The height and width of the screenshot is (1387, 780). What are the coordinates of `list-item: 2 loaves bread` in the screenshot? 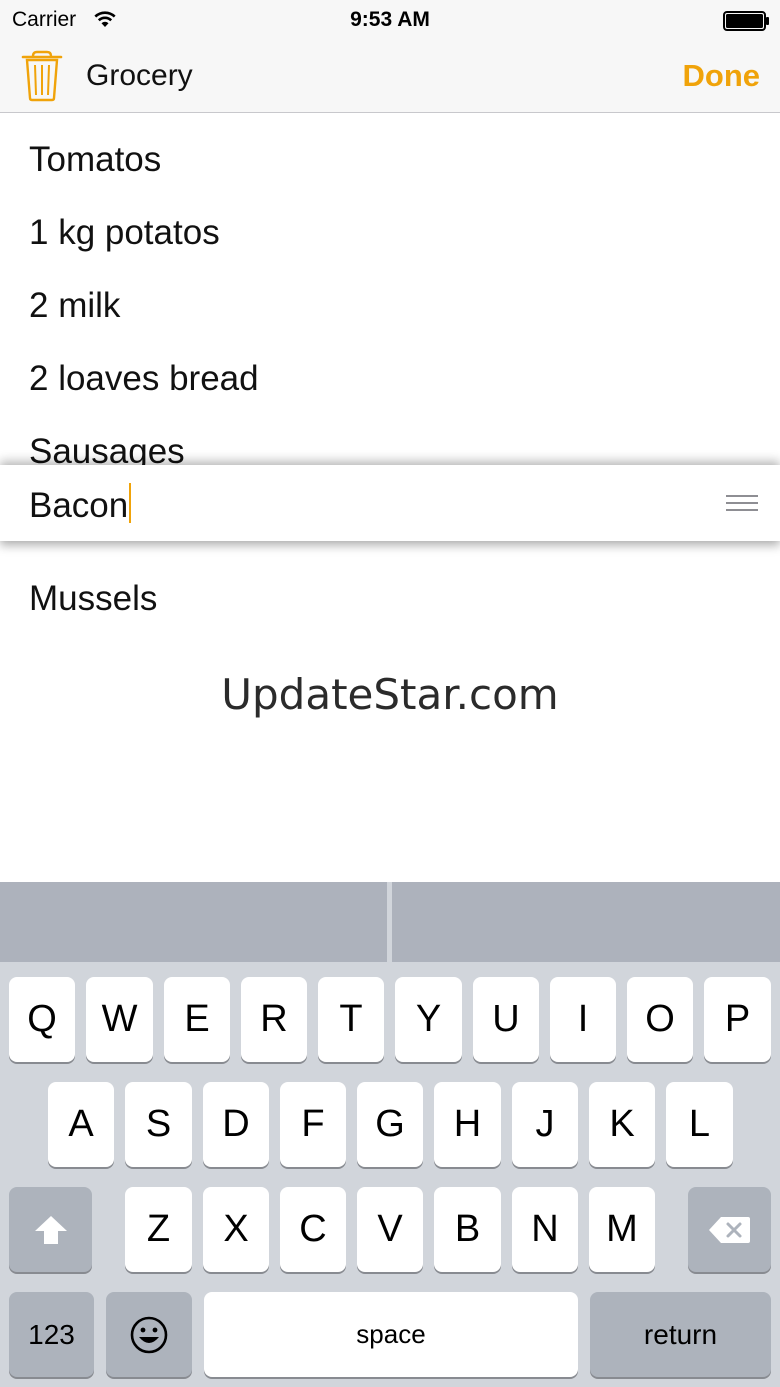 It's located at (144, 379).